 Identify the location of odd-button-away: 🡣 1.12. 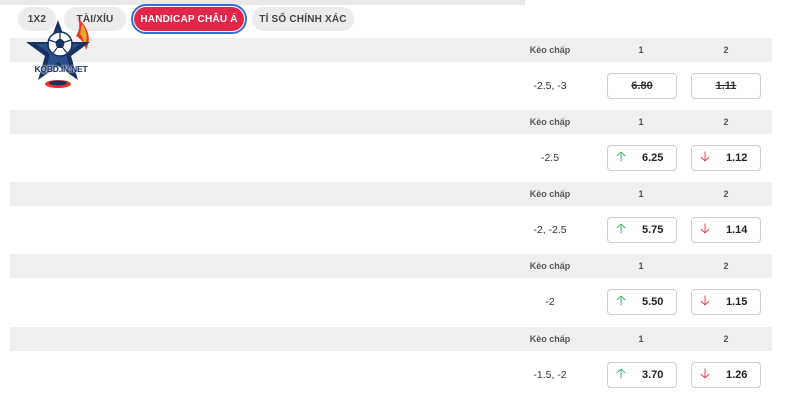
(726, 158).